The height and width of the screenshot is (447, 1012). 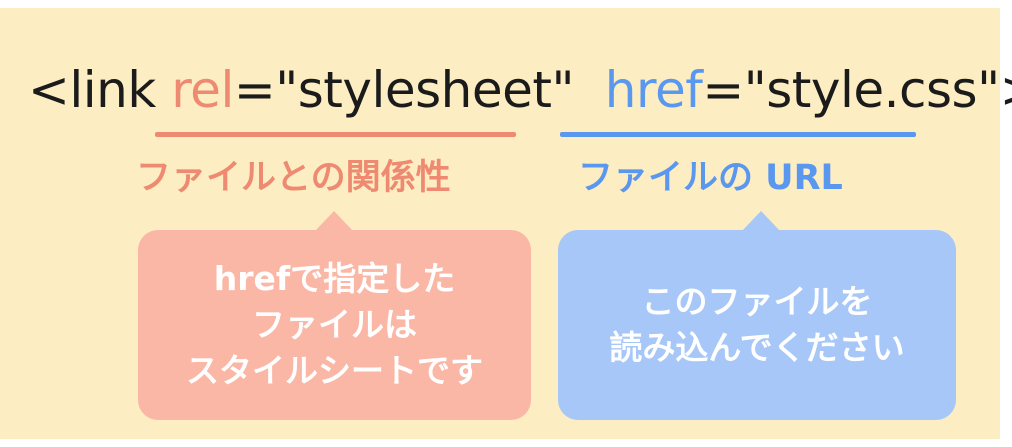 What do you see at coordinates (202, 90) in the screenshot?
I see `rel-attribute-name: rel` at bounding box center [202, 90].